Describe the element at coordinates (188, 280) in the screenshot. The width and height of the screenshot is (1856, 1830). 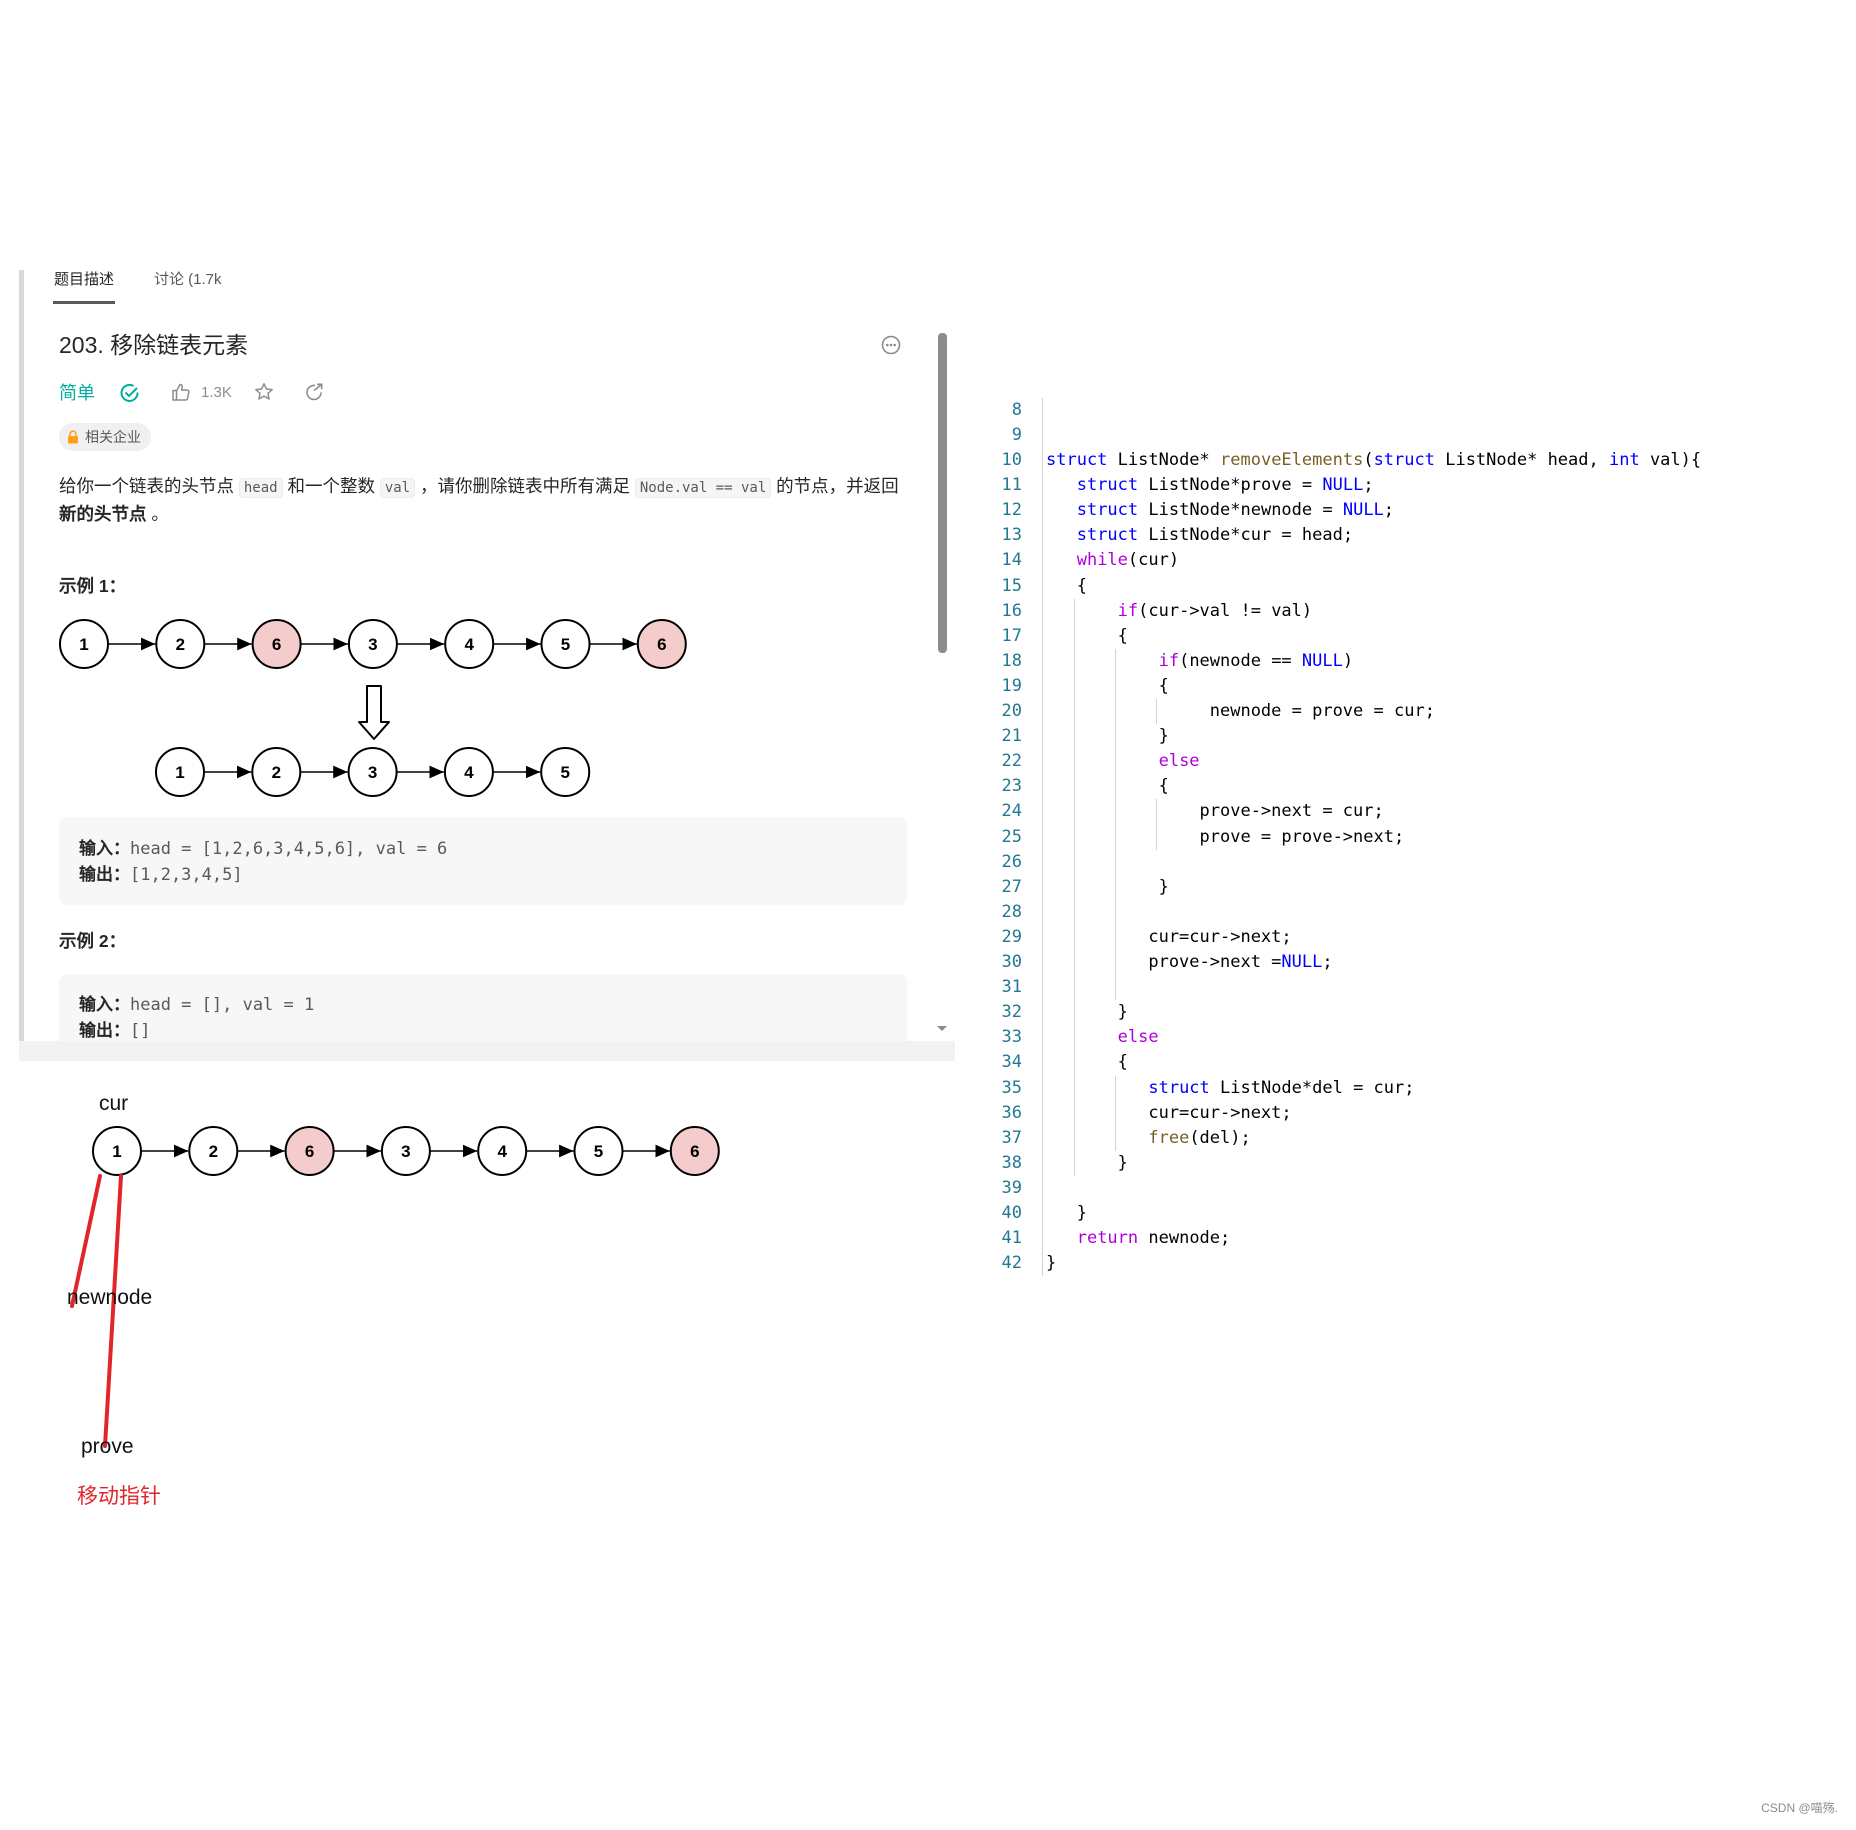
I see `tab-discussion: 讨论 (1.7k` at that location.